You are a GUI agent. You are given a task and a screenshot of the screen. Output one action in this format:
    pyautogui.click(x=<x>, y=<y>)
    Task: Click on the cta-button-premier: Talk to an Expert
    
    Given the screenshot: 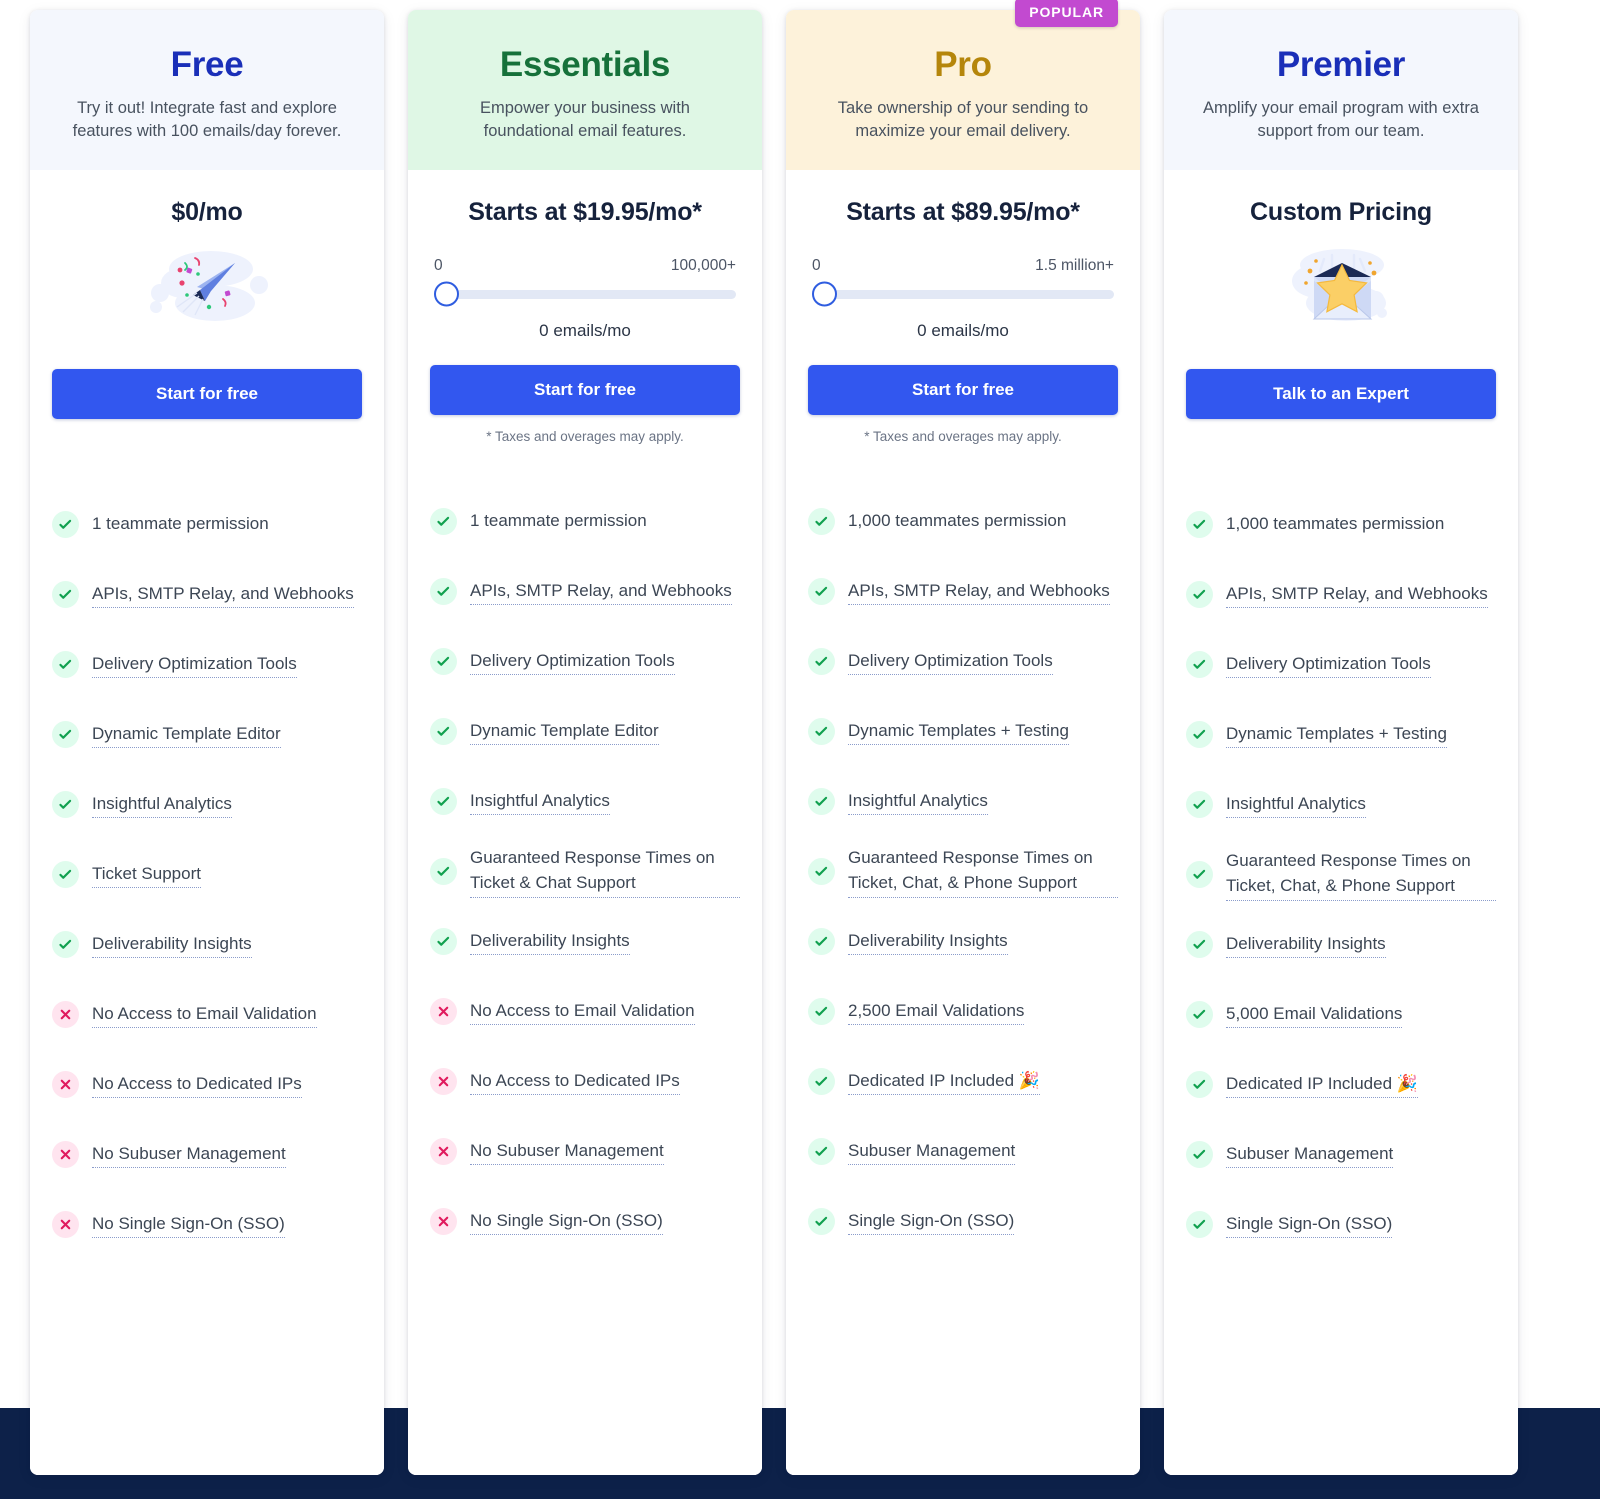 What is the action you would take?
    pyautogui.click(x=1341, y=394)
    